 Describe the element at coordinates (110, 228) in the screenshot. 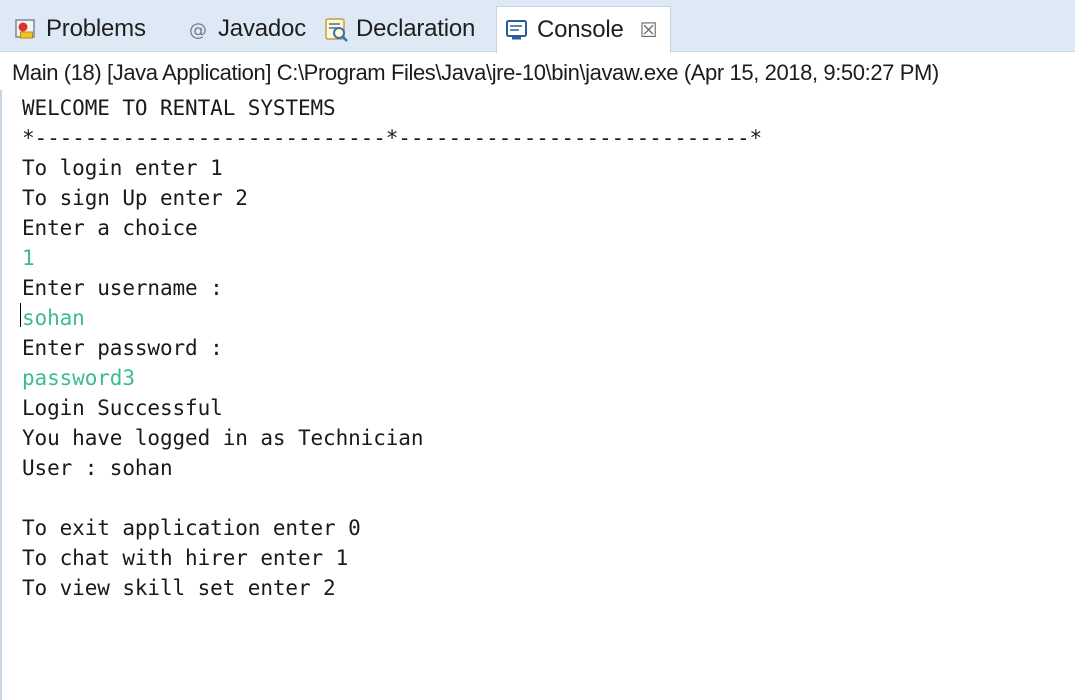

I see `console-output-line: Enter a choice` at that location.